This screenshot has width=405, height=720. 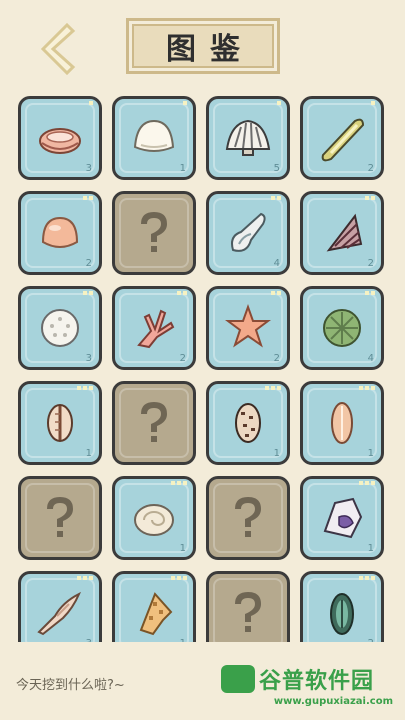 I want to click on shell-moon-snail-icon, so click(x=154, y=520).